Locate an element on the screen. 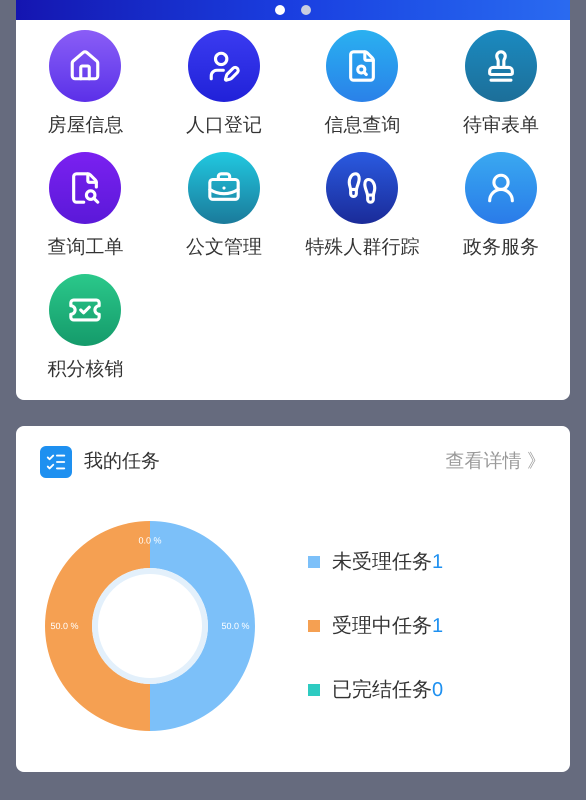  menu-label: 积分核销 is located at coordinates (85, 370).